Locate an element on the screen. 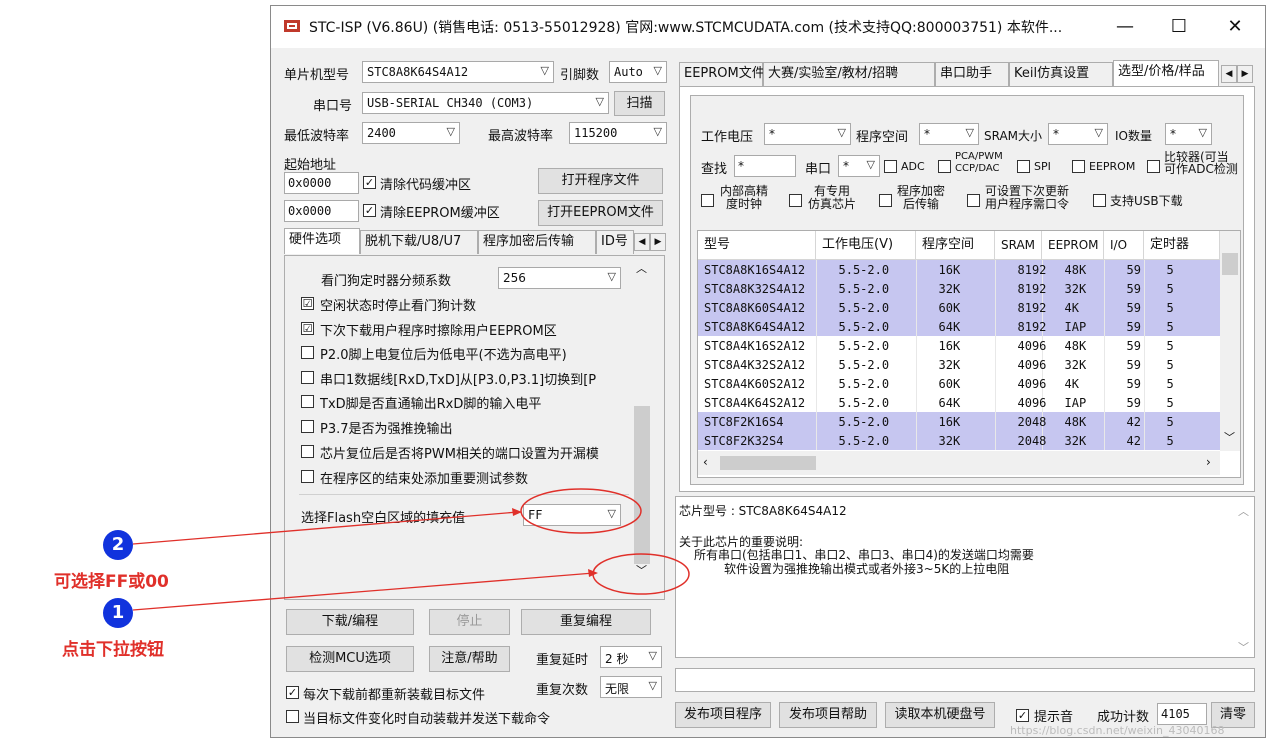 This screenshot has height=742, width=1268. highlight-ellipse-fill-select is located at coordinates (581, 511).